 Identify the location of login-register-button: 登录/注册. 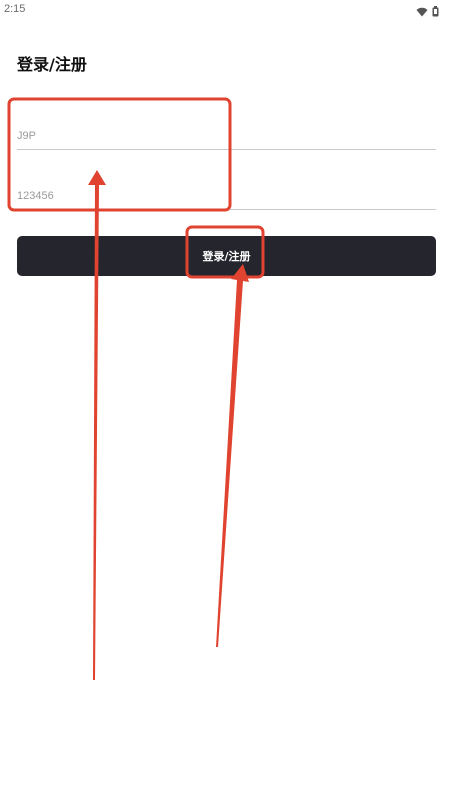
(226, 256).